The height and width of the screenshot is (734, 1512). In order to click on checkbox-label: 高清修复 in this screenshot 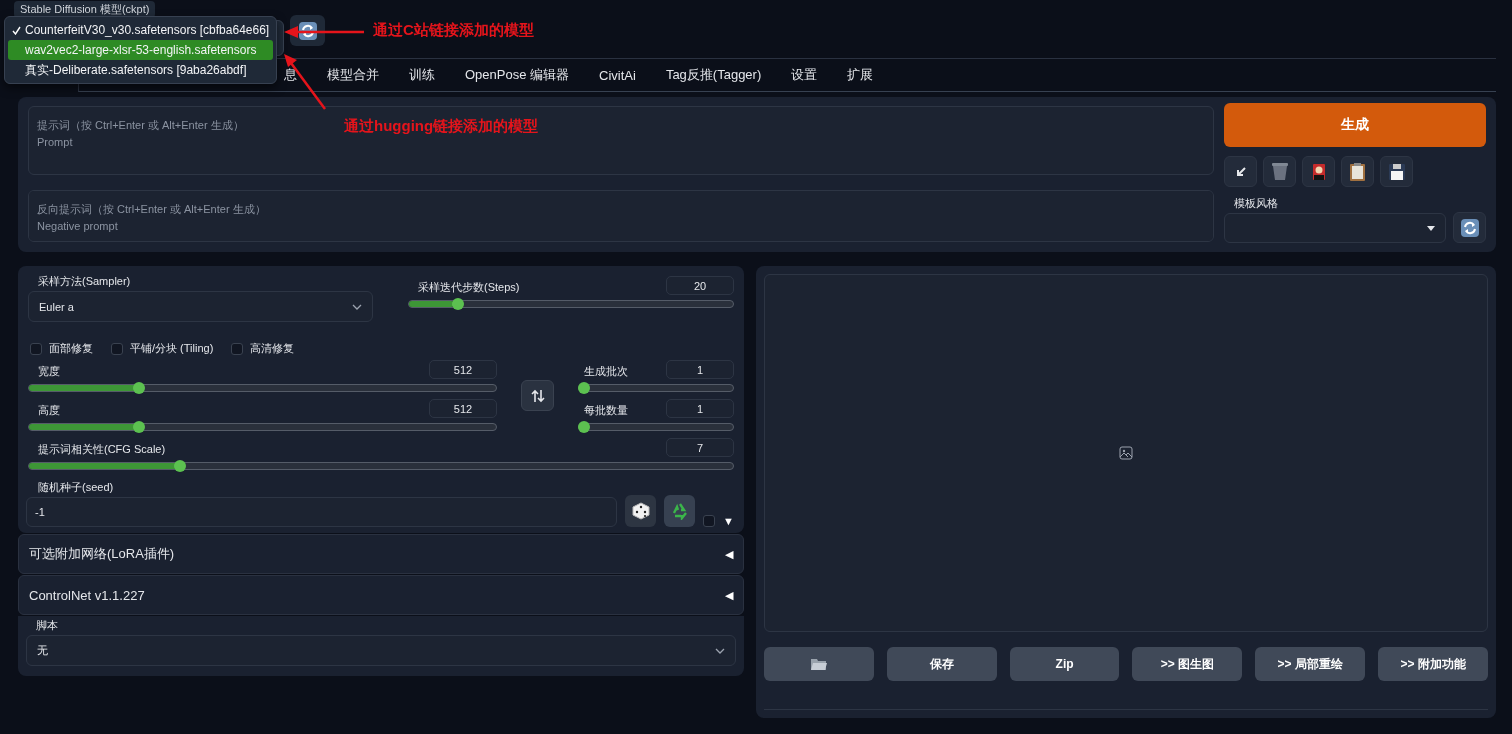, I will do `click(272, 348)`.